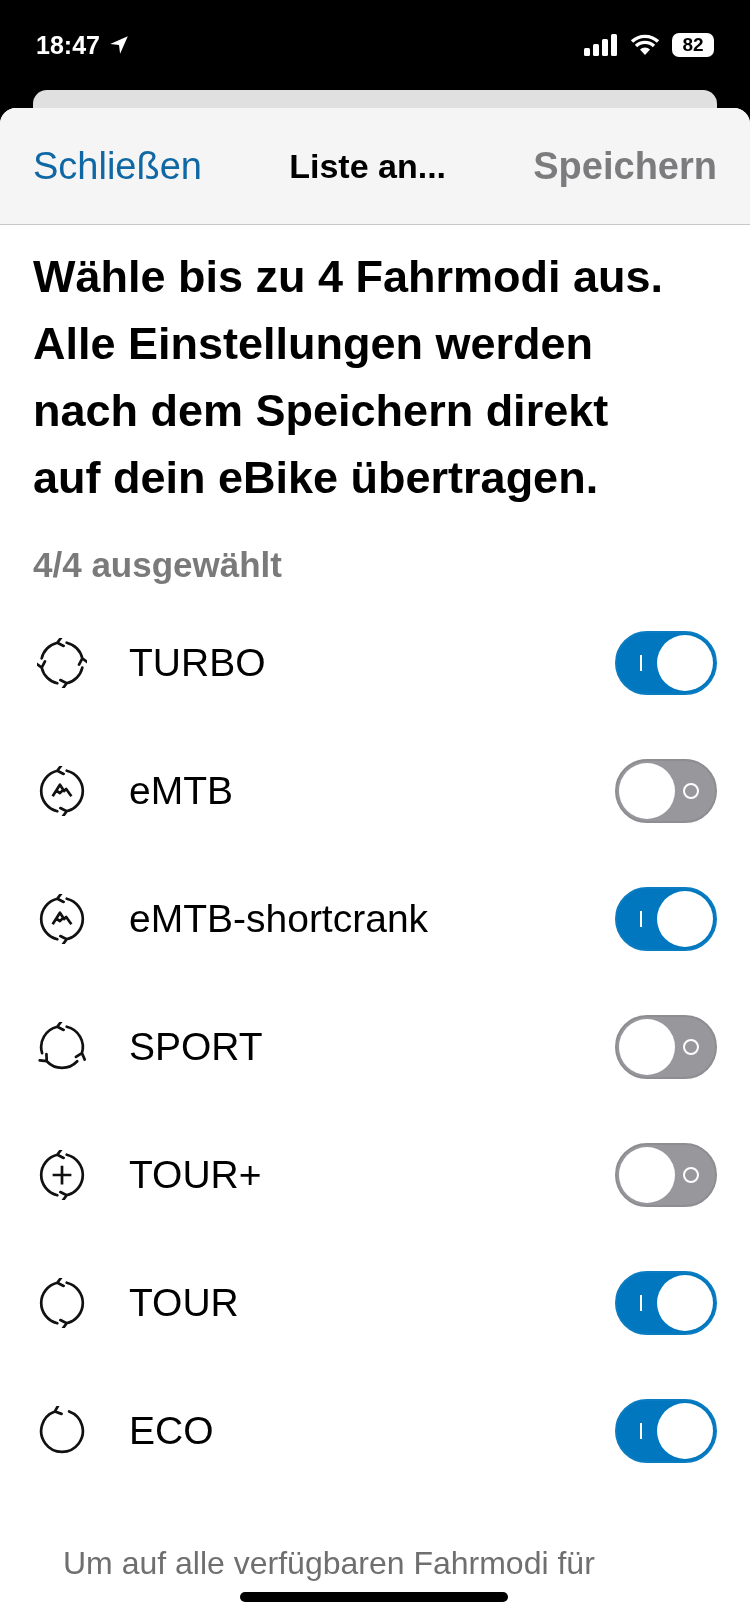 The width and height of the screenshot is (750, 1624). Describe the element at coordinates (172, 1431) in the screenshot. I see `mode-label: ECO` at that location.